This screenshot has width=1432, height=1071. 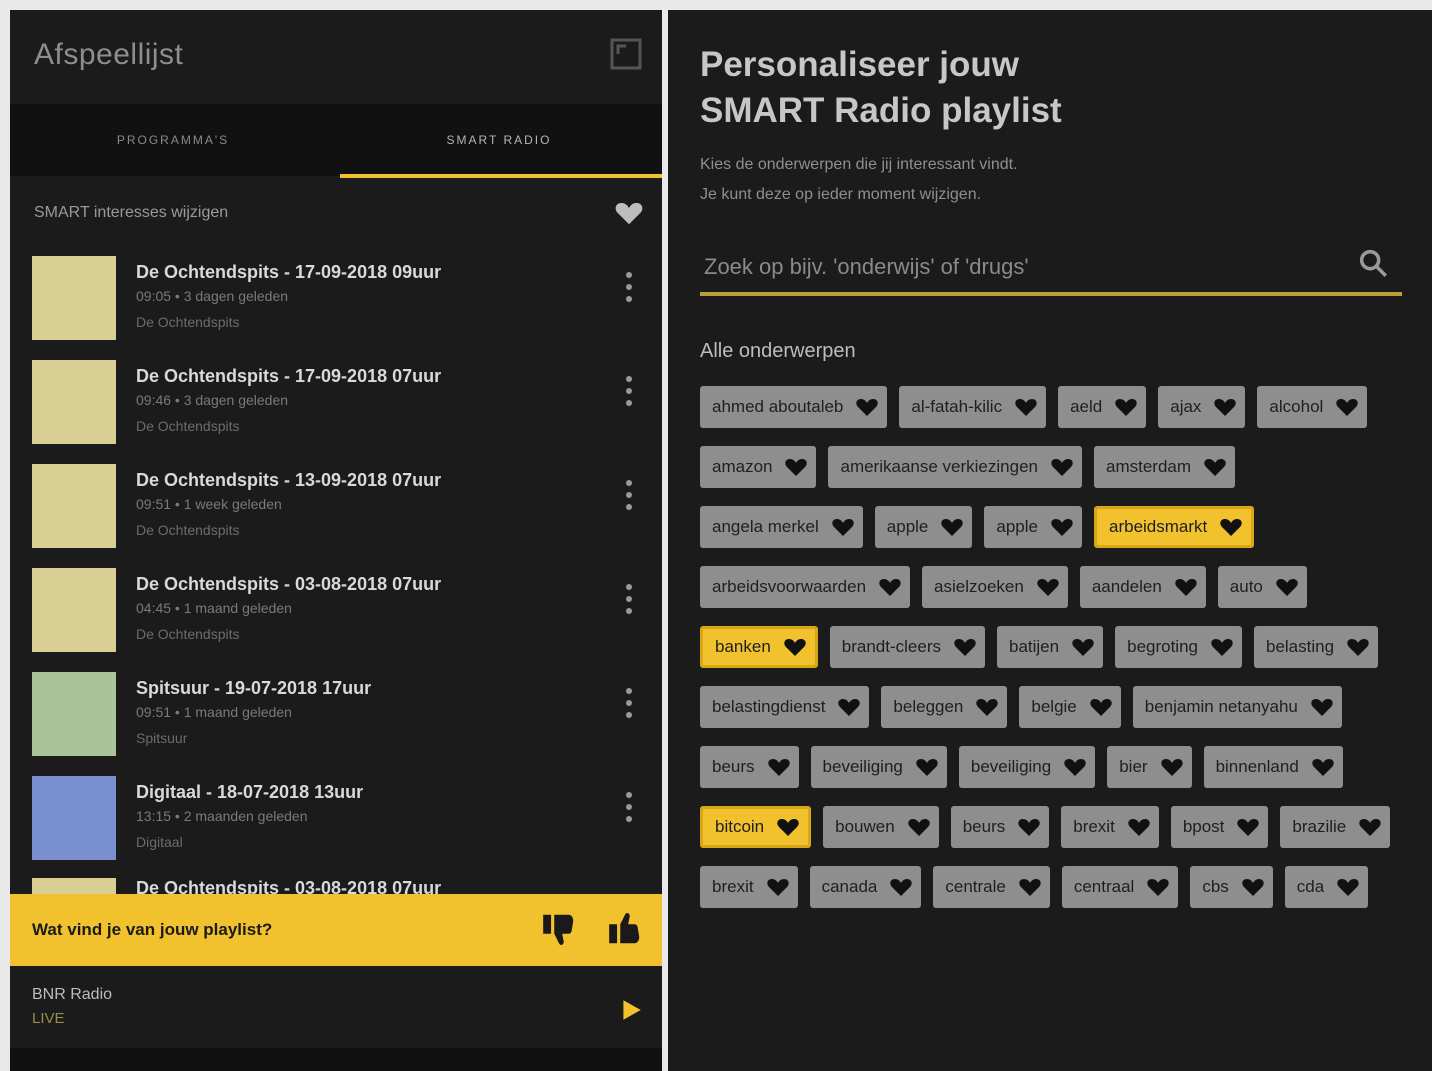 What do you see at coordinates (742, 466) in the screenshot?
I see `topic-chip-label: amazon` at bounding box center [742, 466].